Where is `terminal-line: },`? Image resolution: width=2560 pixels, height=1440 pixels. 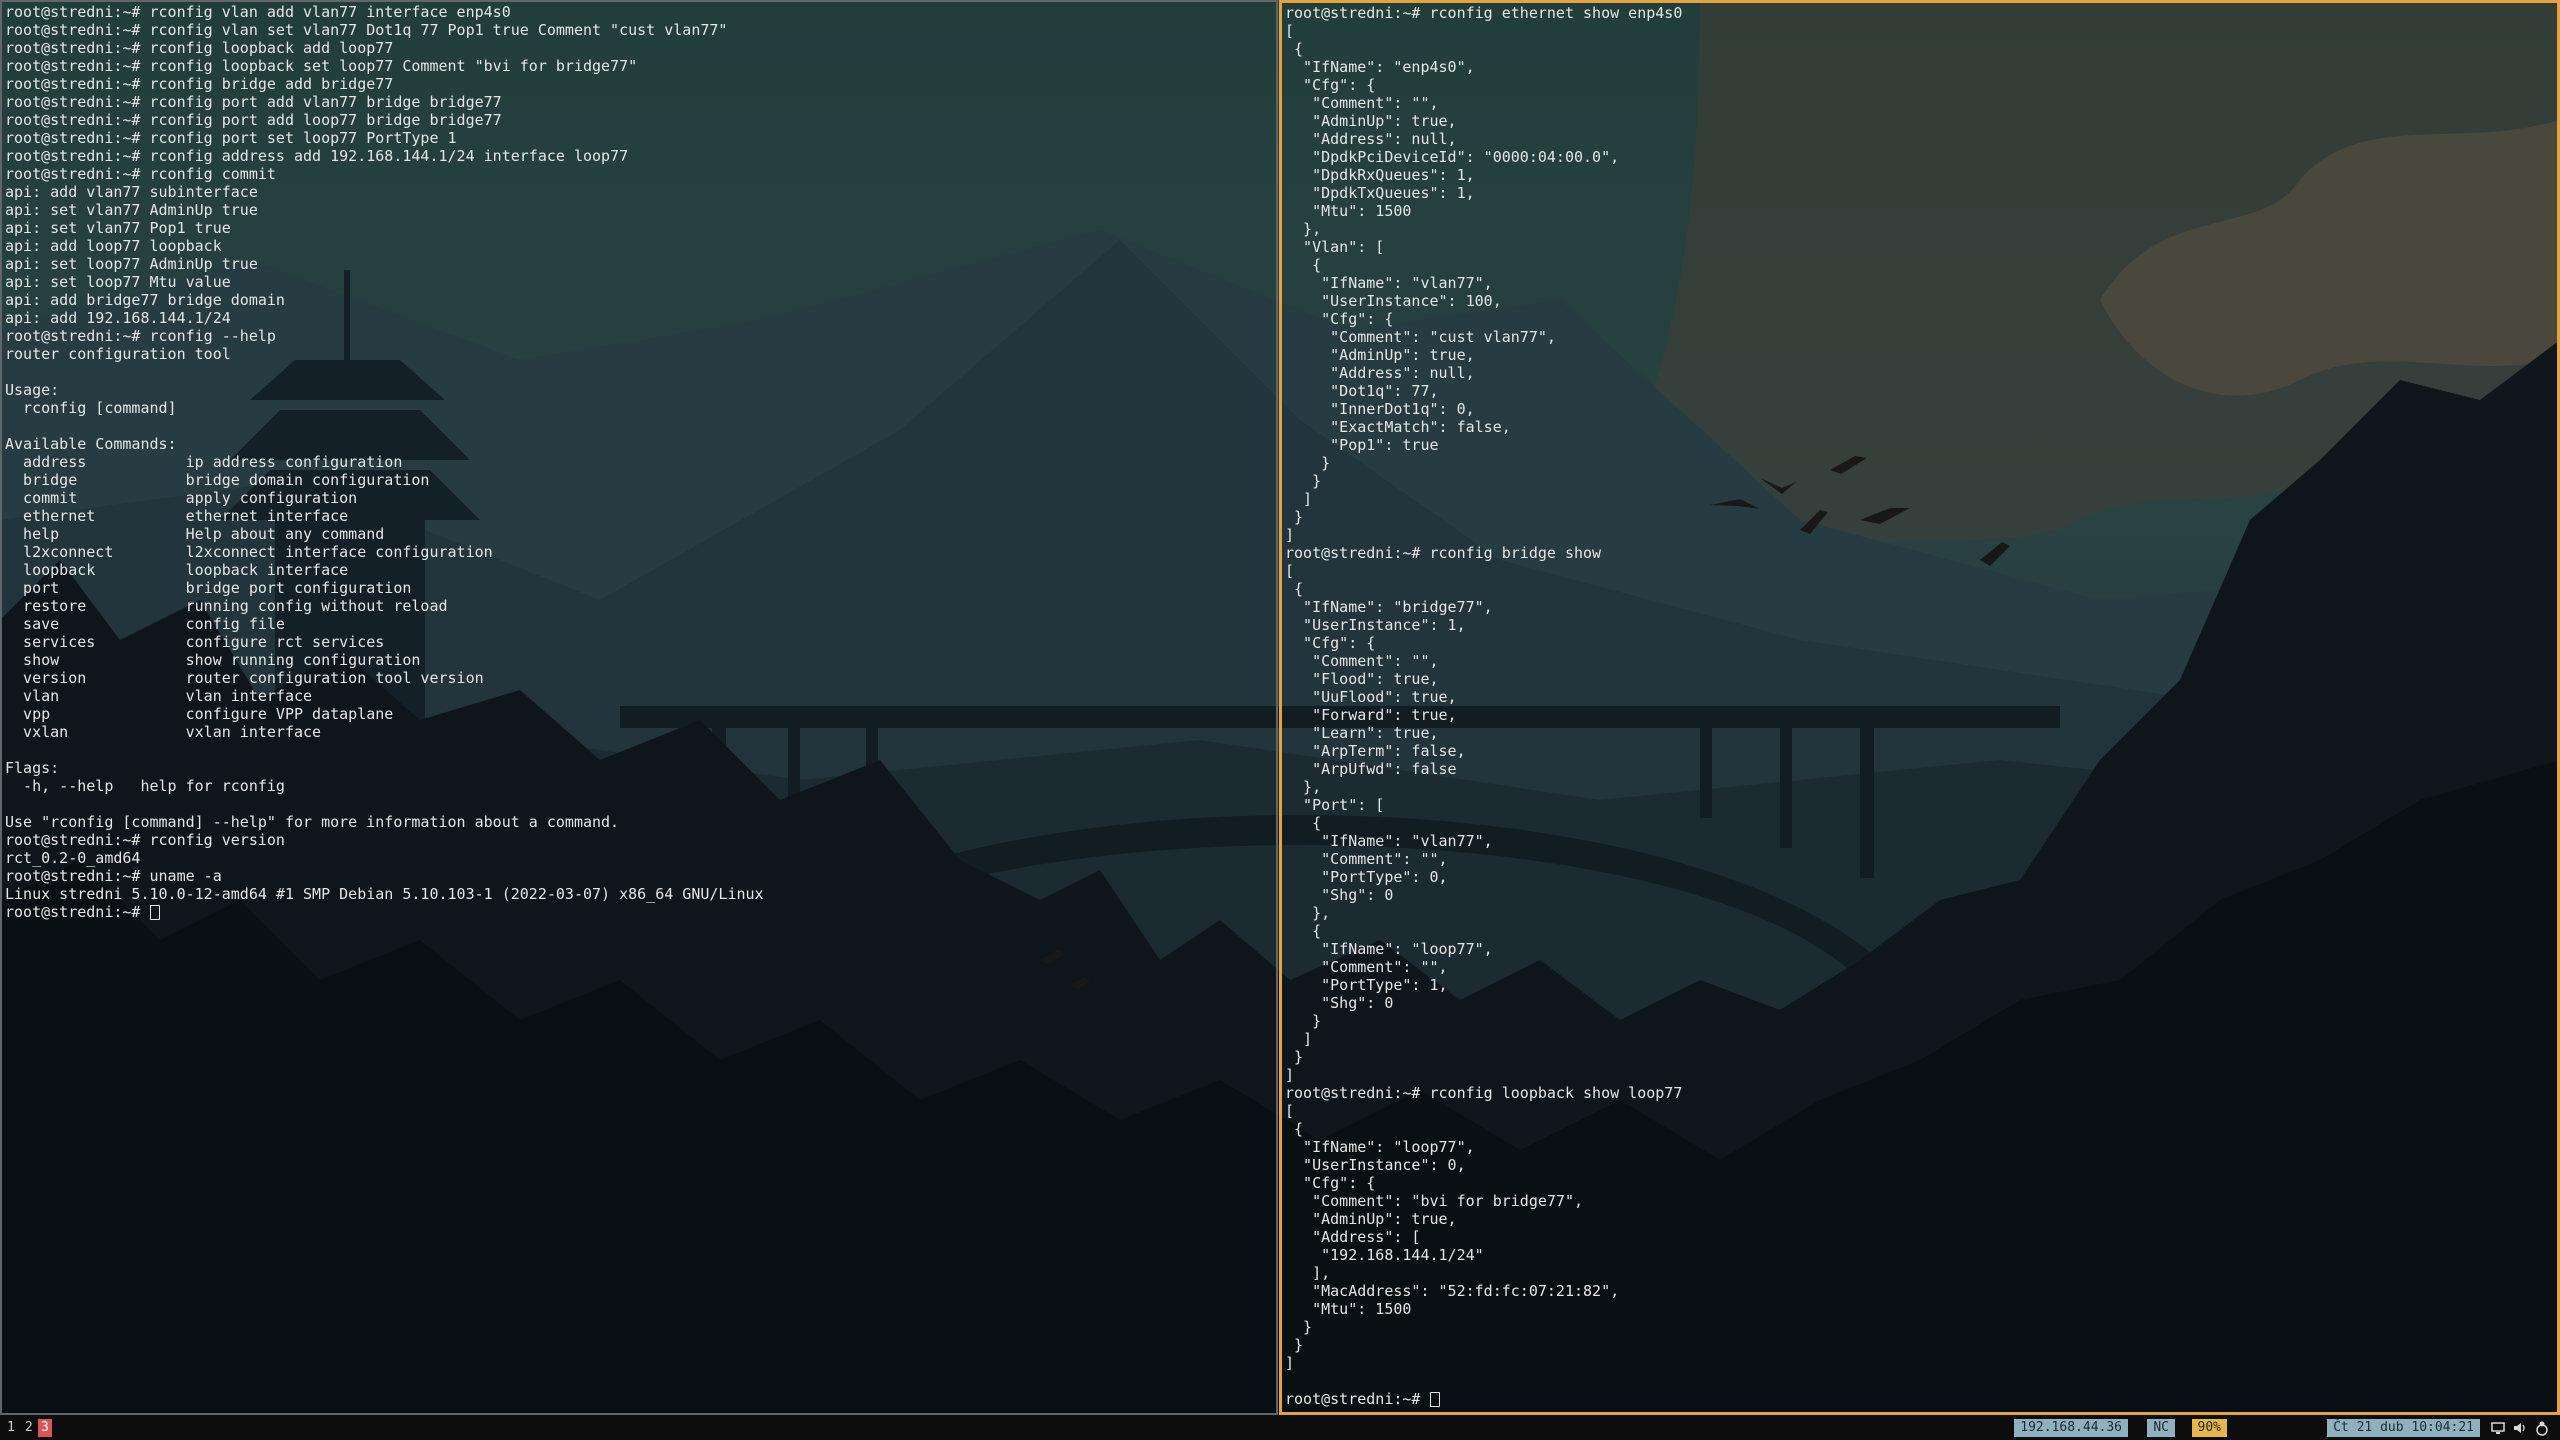
terminal-line: }, is located at coordinates (1303, 787).